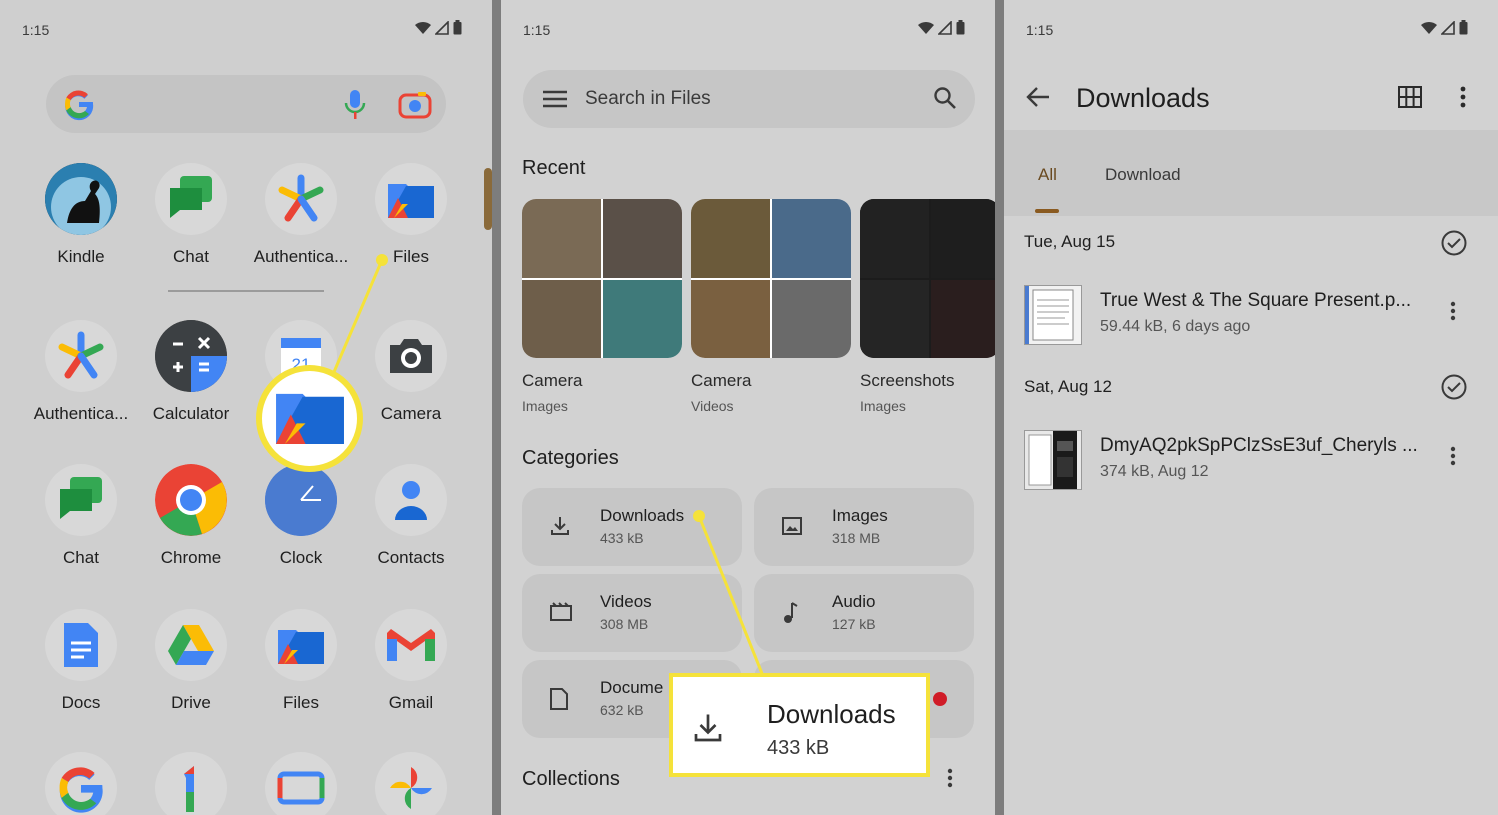  What do you see at coordinates (1247, 30) in the screenshot?
I see `status-bar: 1:15` at bounding box center [1247, 30].